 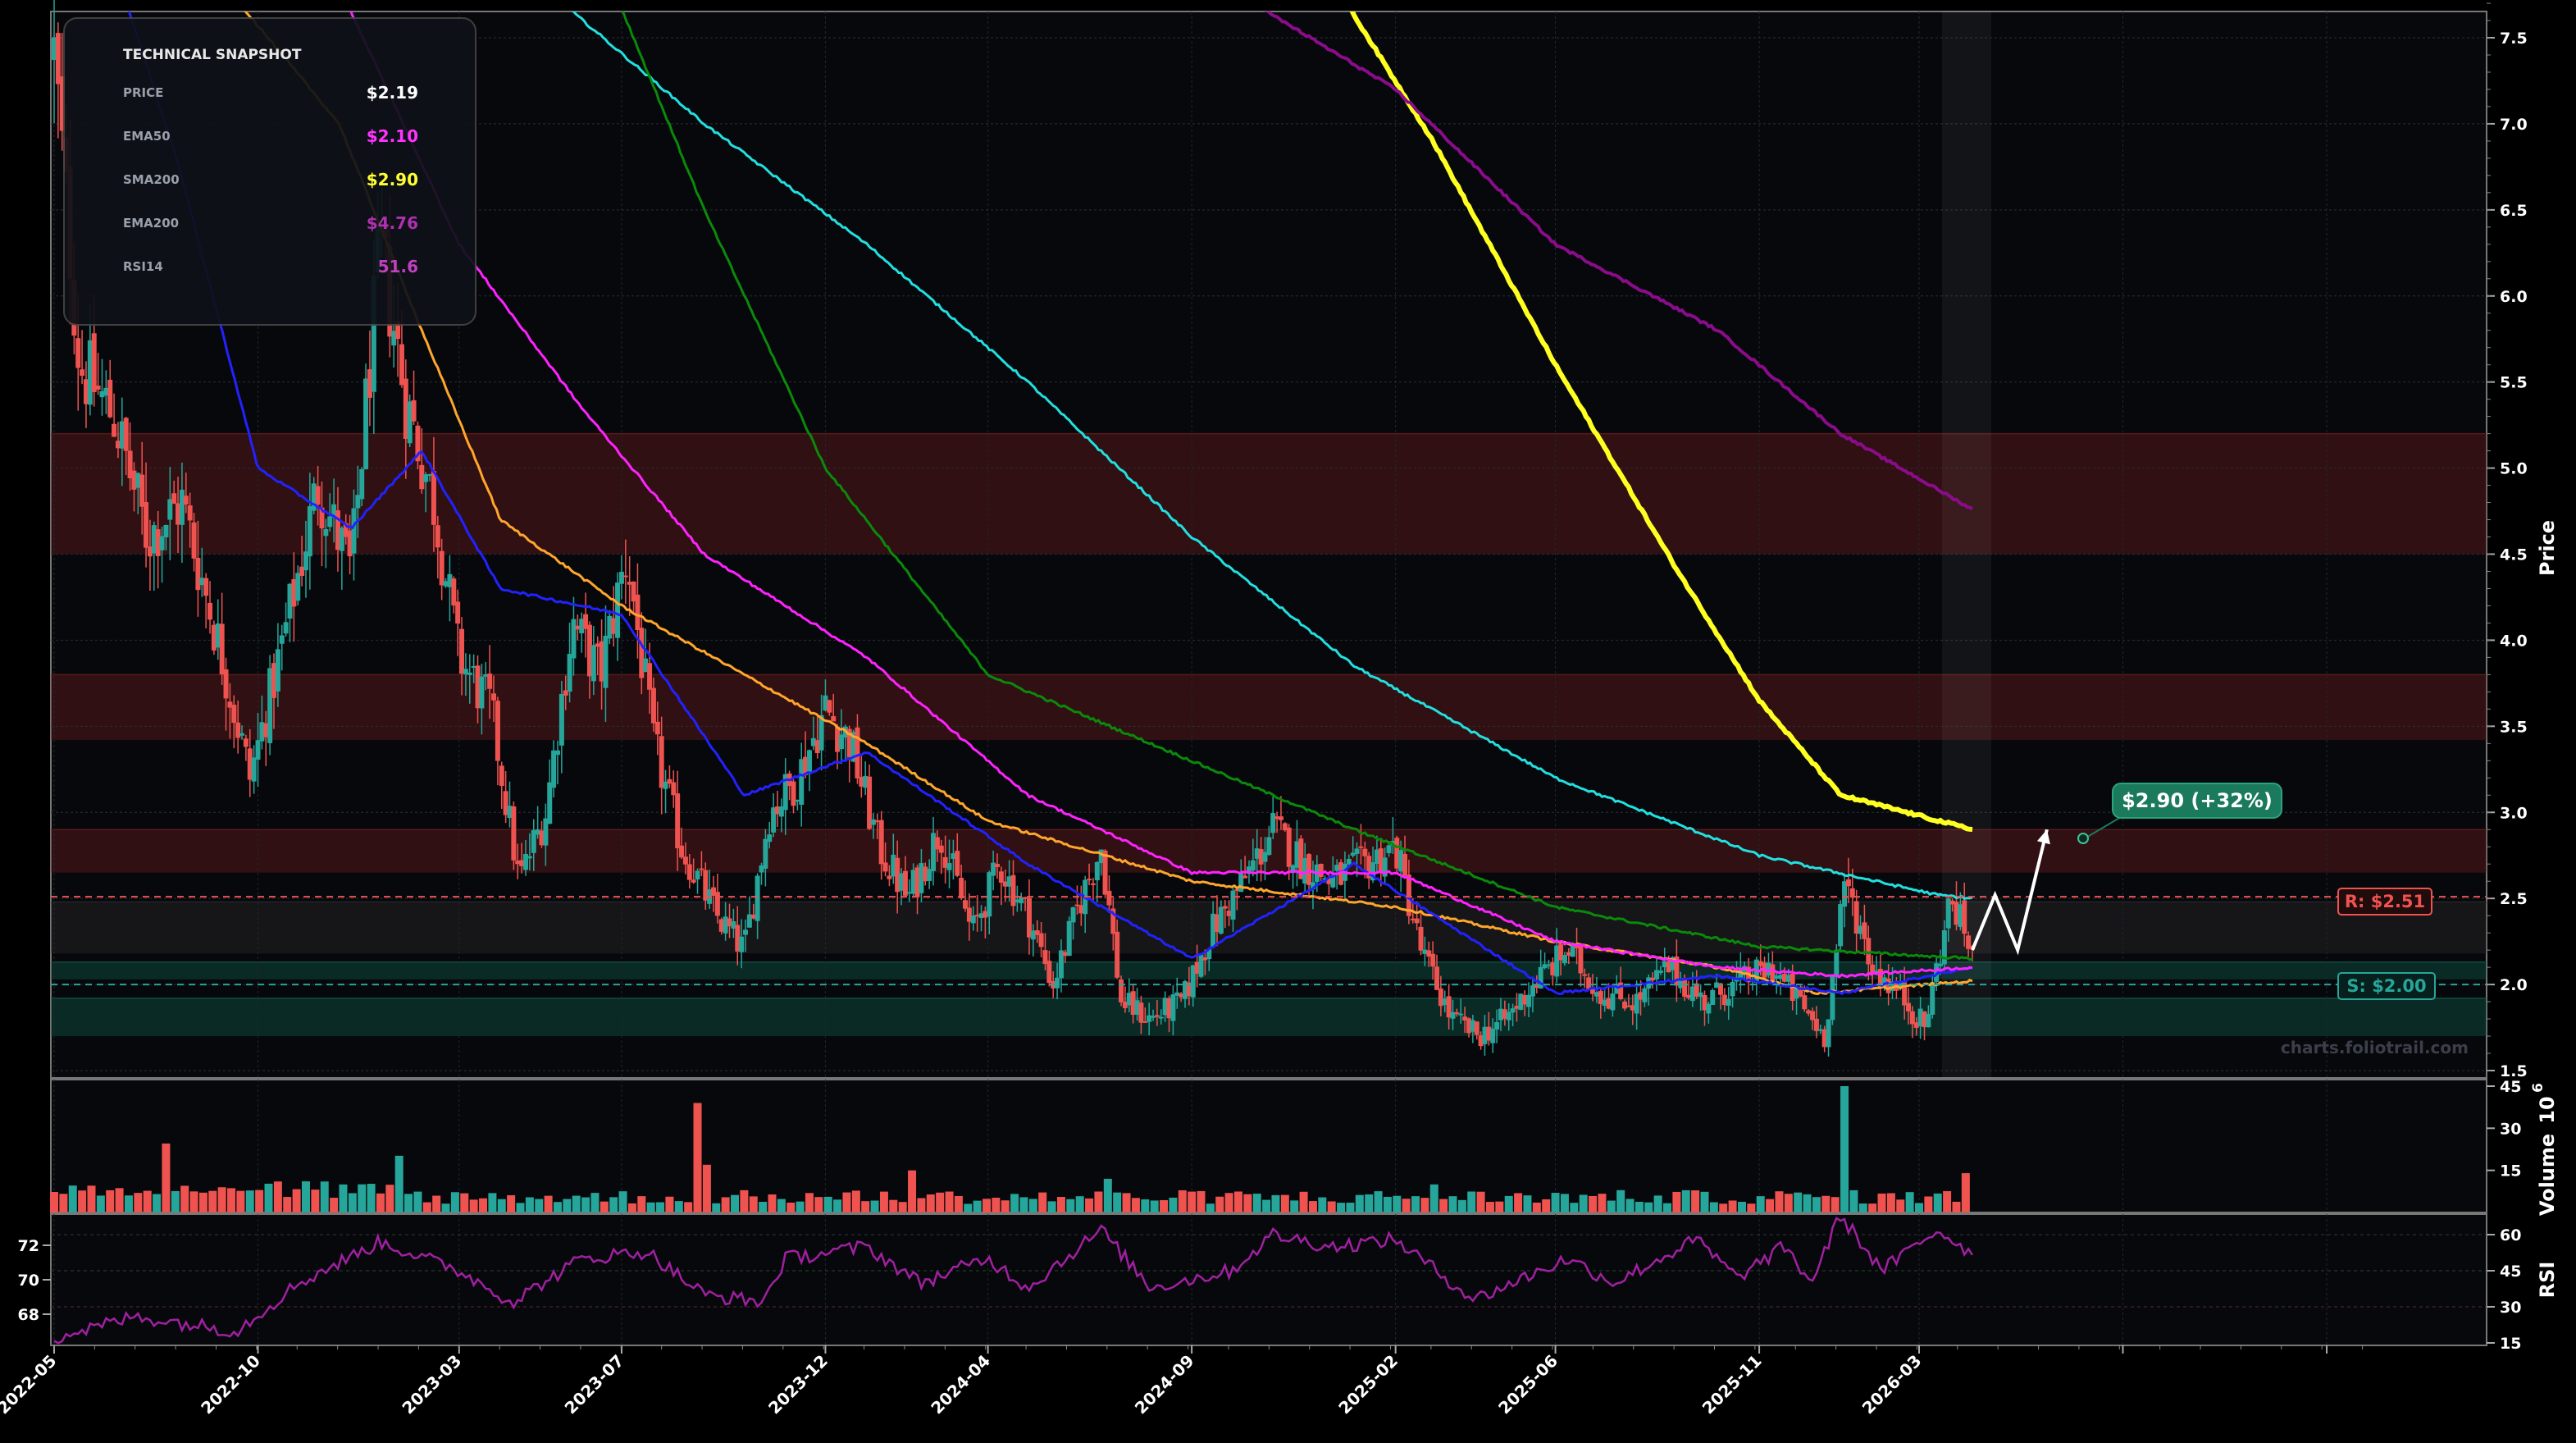 What do you see at coordinates (2538, 1088) in the screenshot?
I see `volume-exponent-power: 6` at bounding box center [2538, 1088].